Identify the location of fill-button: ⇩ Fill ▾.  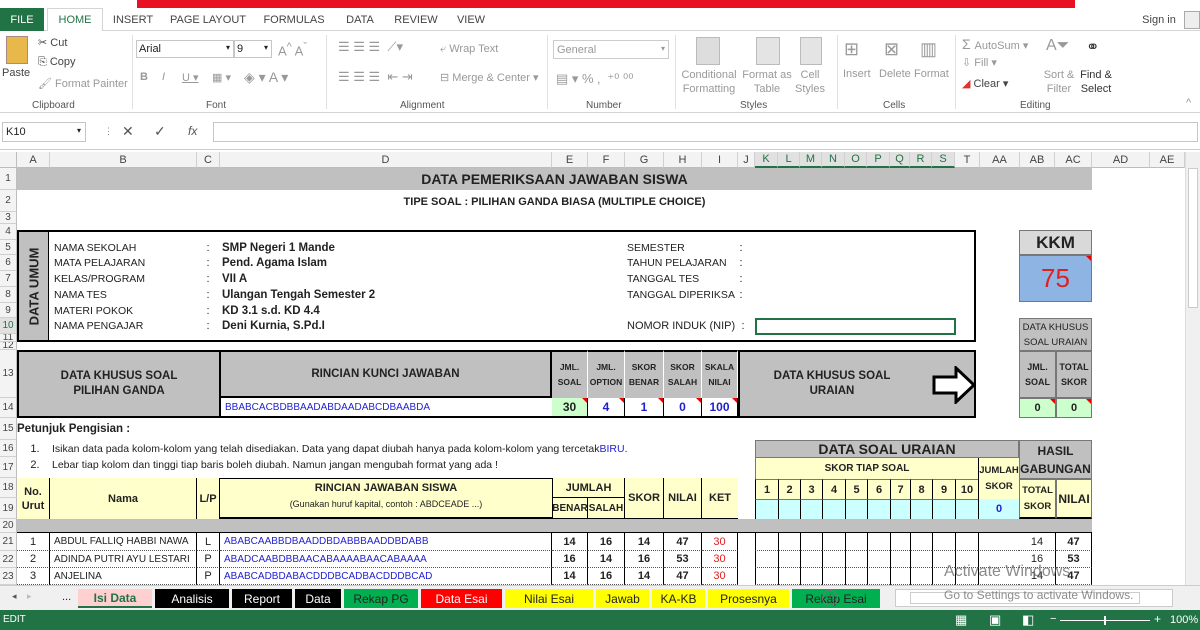
(979, 62).